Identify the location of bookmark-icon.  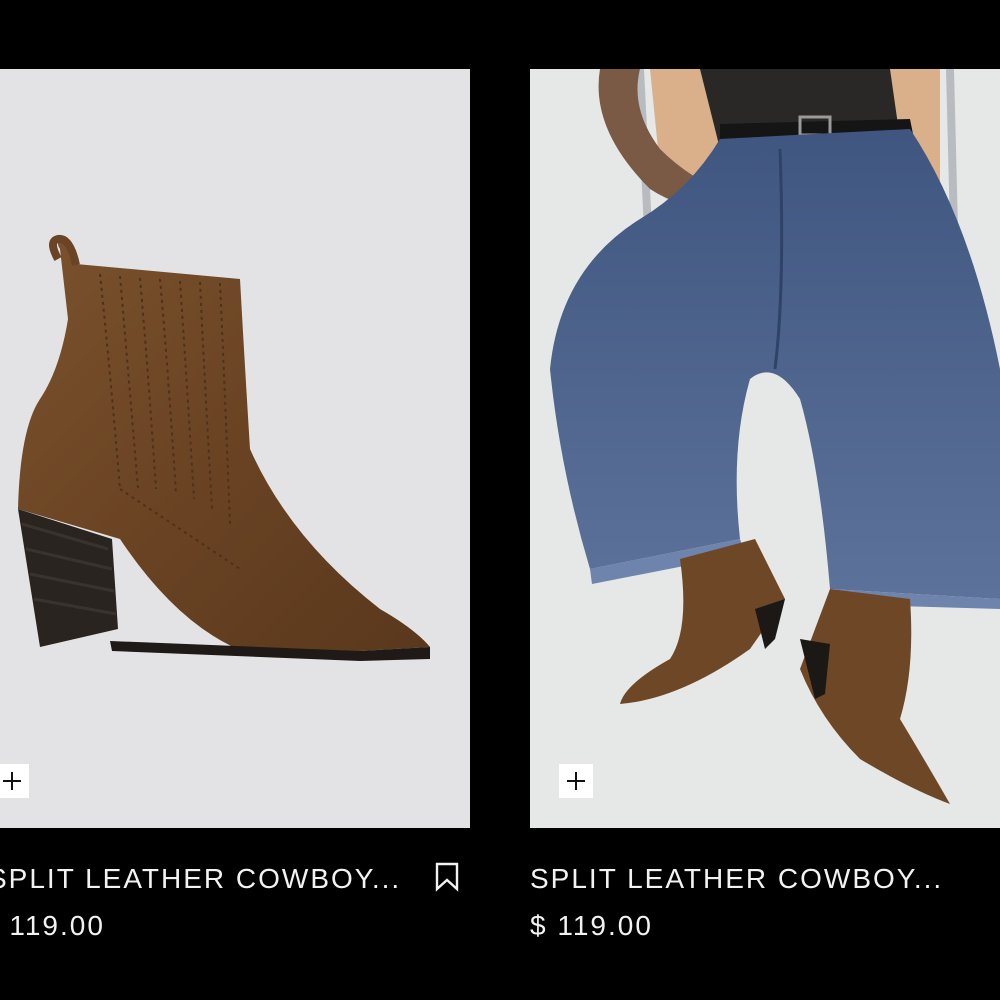
(447, 877).